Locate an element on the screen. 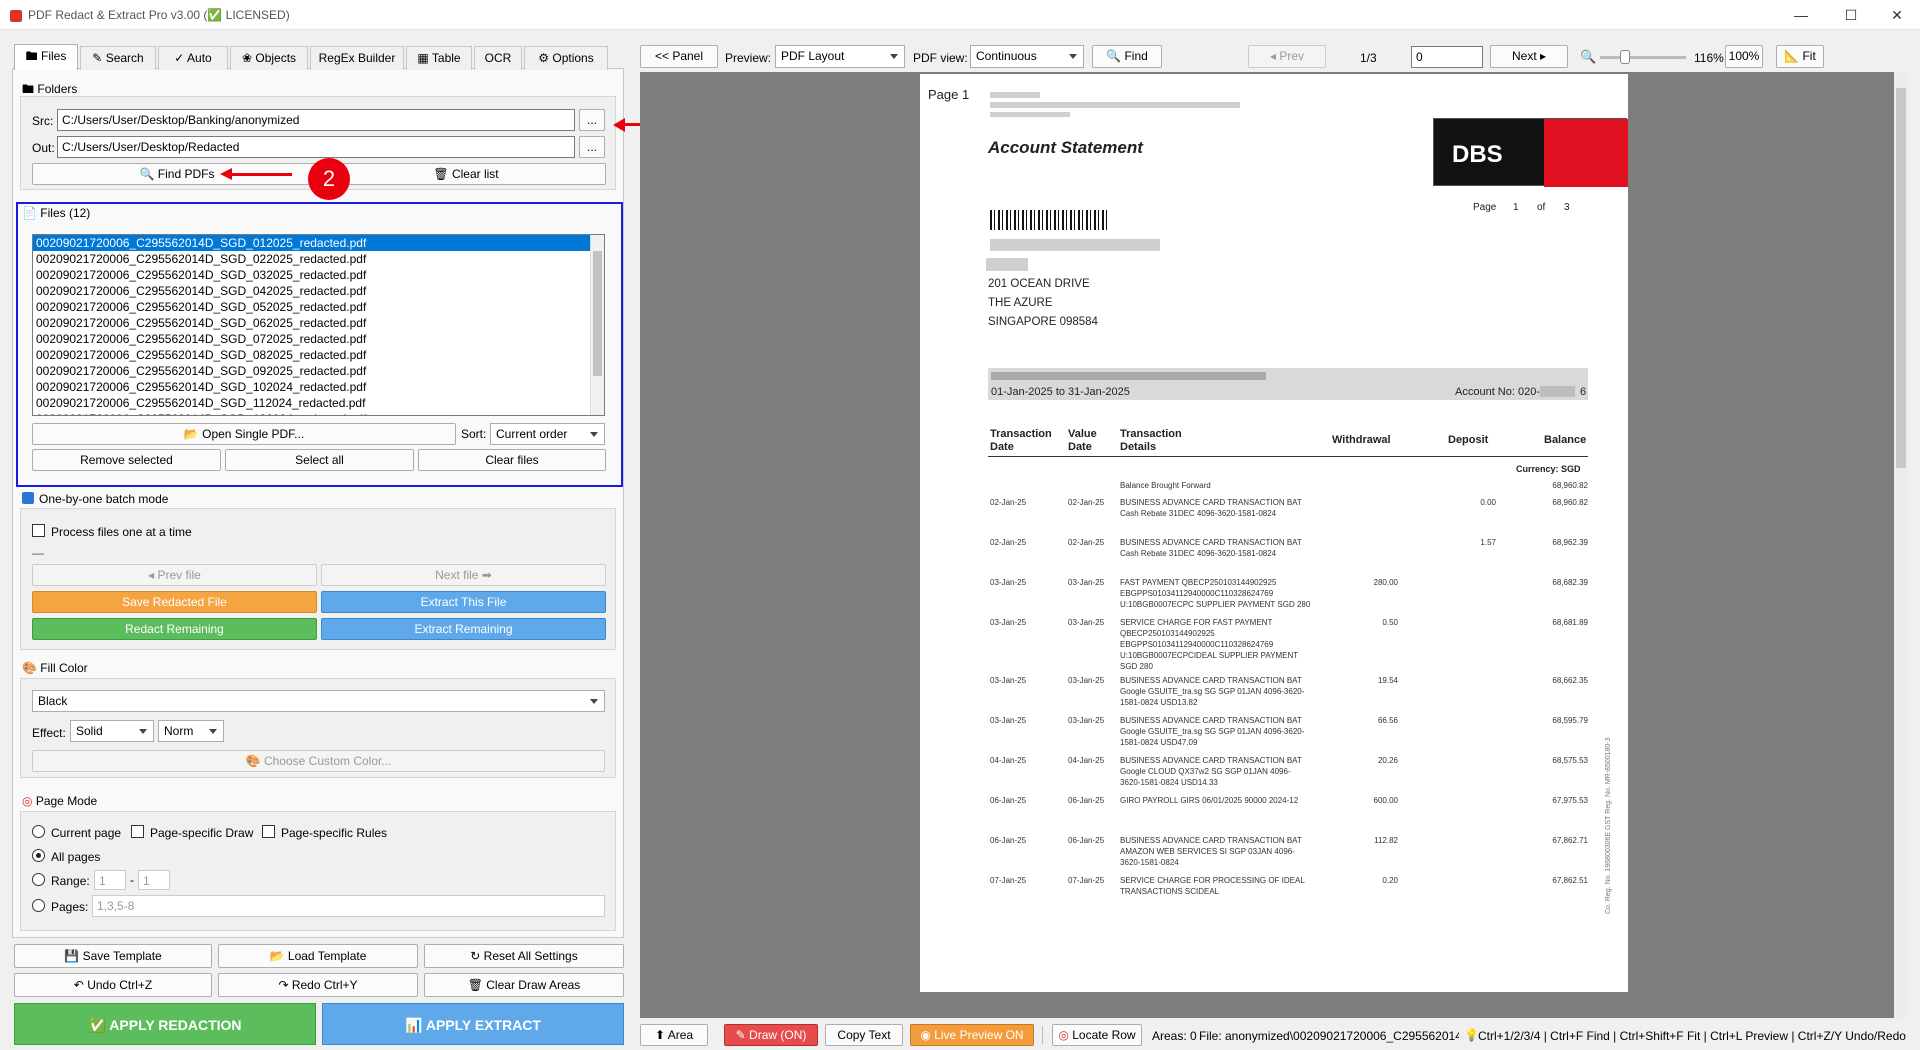 This screenshot has width=1920, height=1050. process-one-checkbox is located at coordinates (38, 530).